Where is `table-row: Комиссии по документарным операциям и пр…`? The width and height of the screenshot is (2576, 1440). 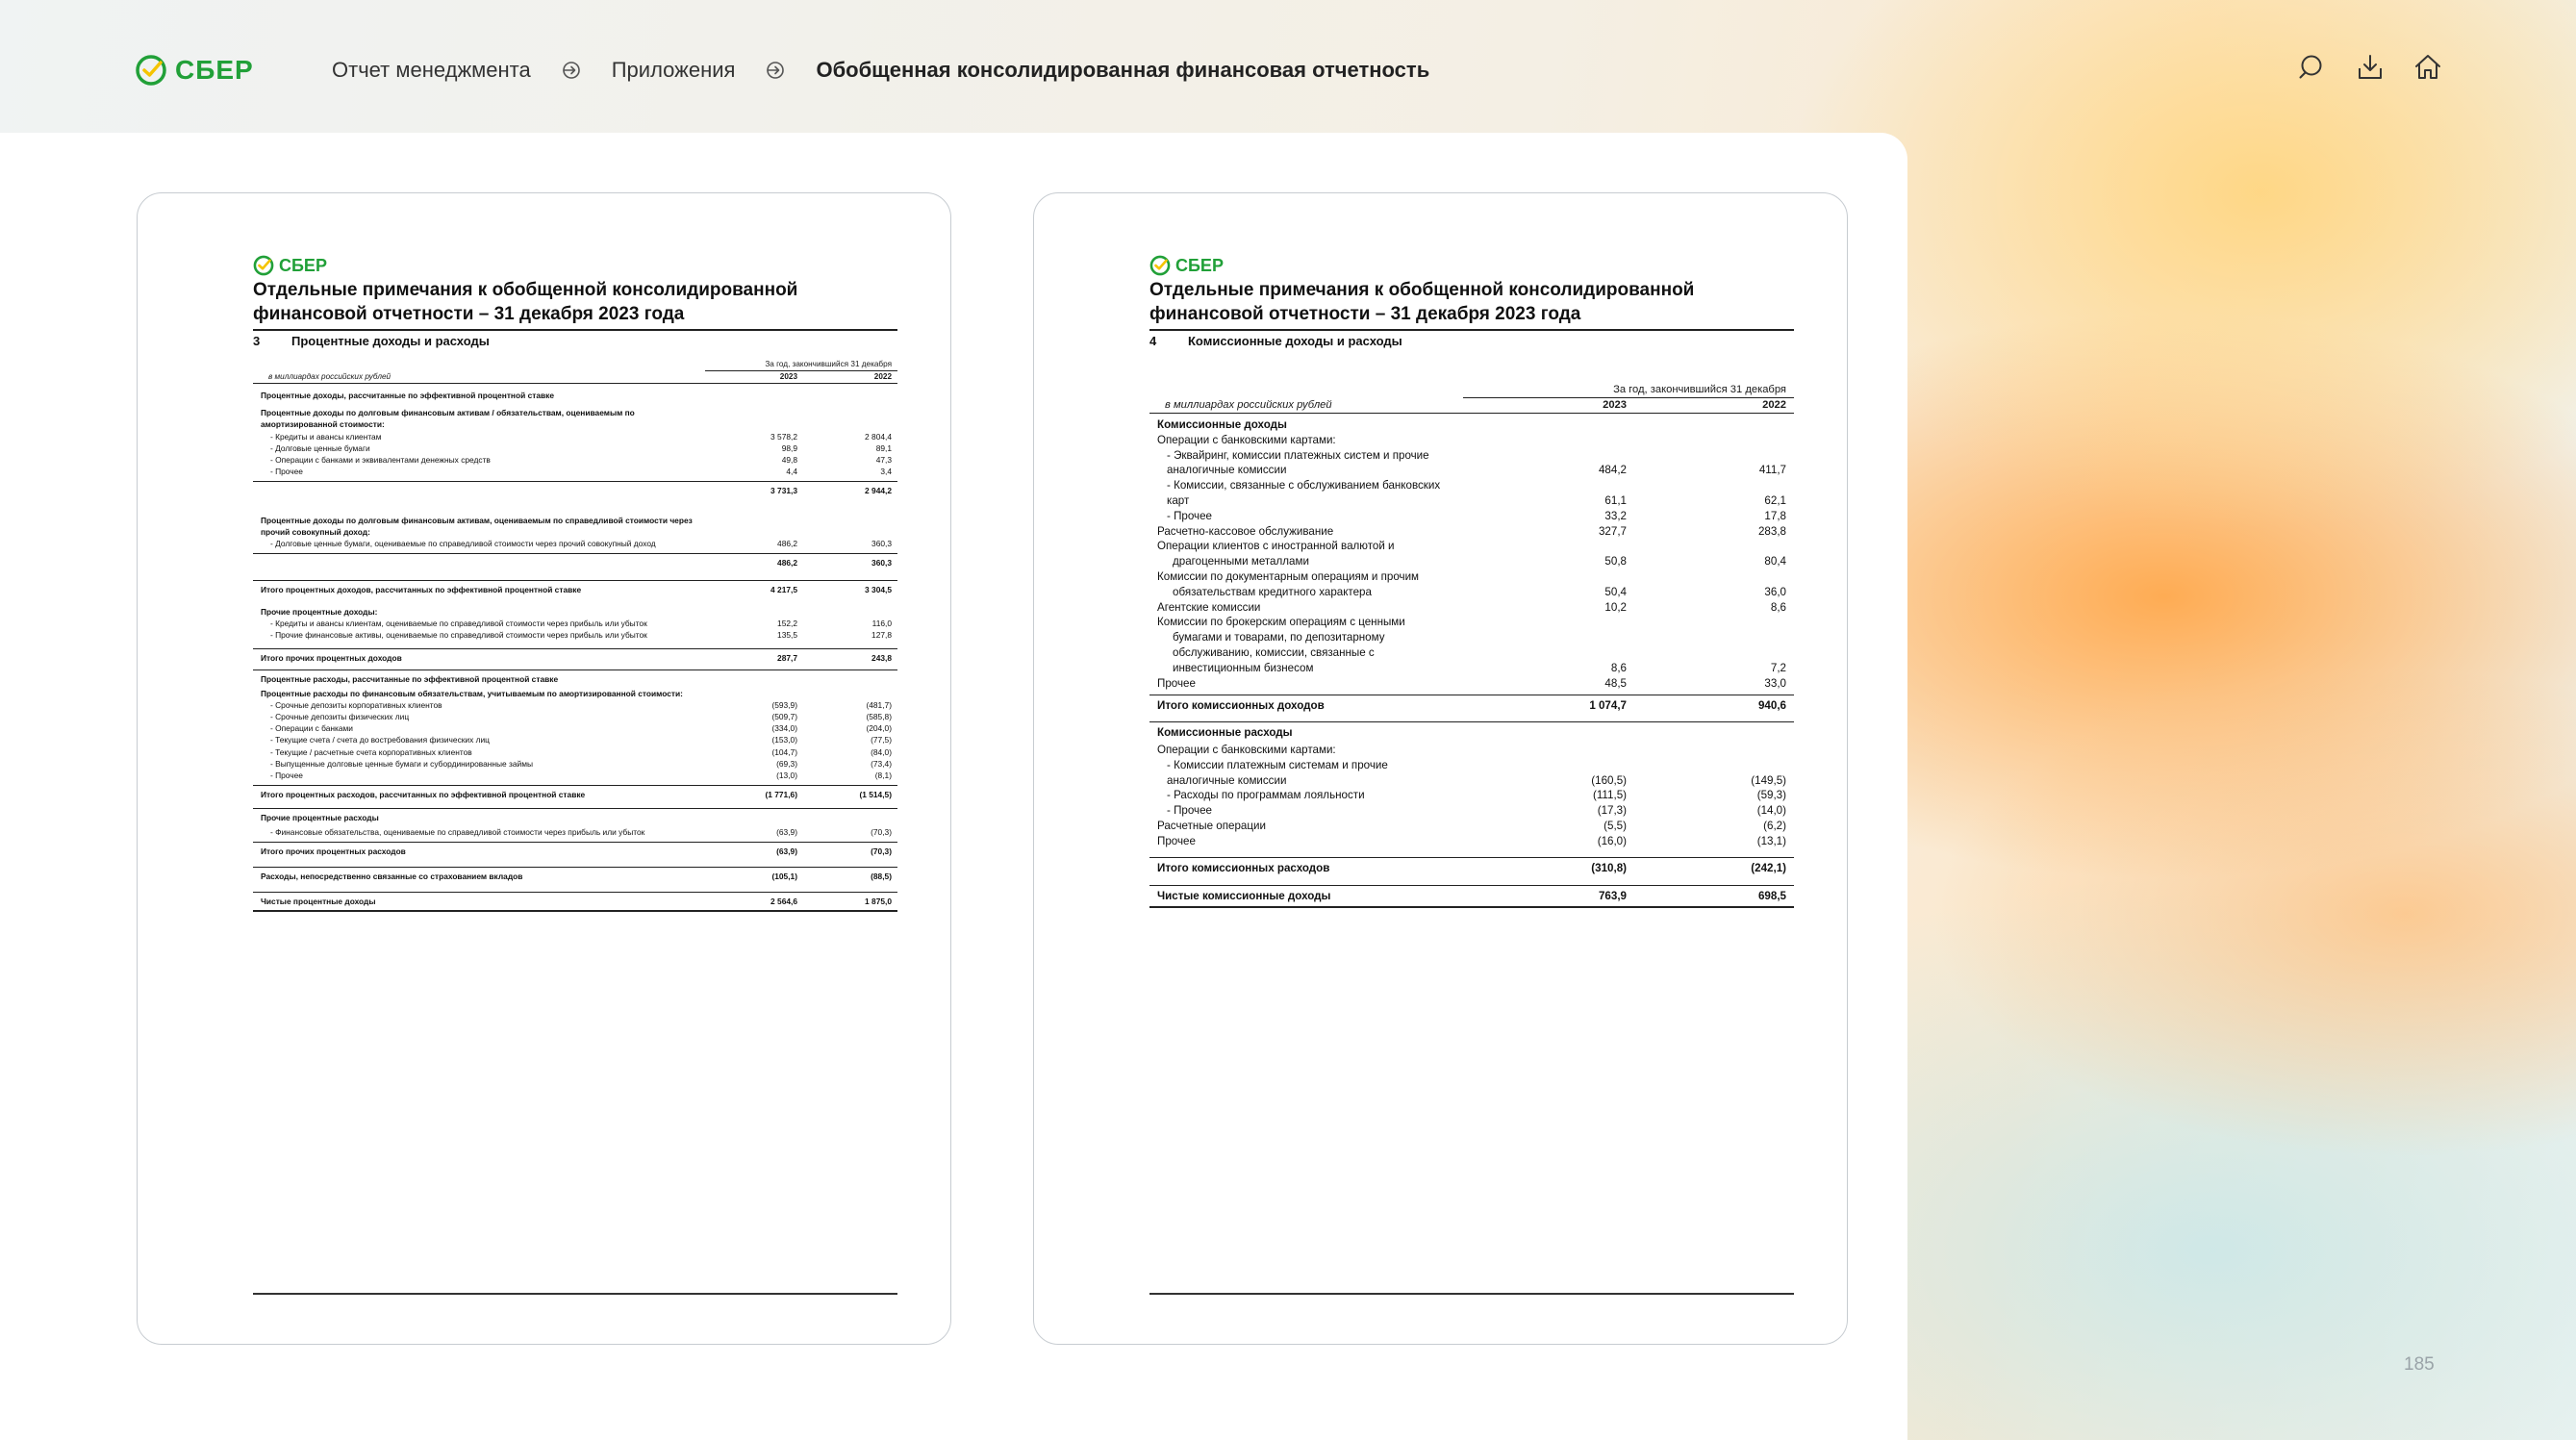 table-row: Комиссии по документарным операциям и пр… is located at coordinates (1288, 576).